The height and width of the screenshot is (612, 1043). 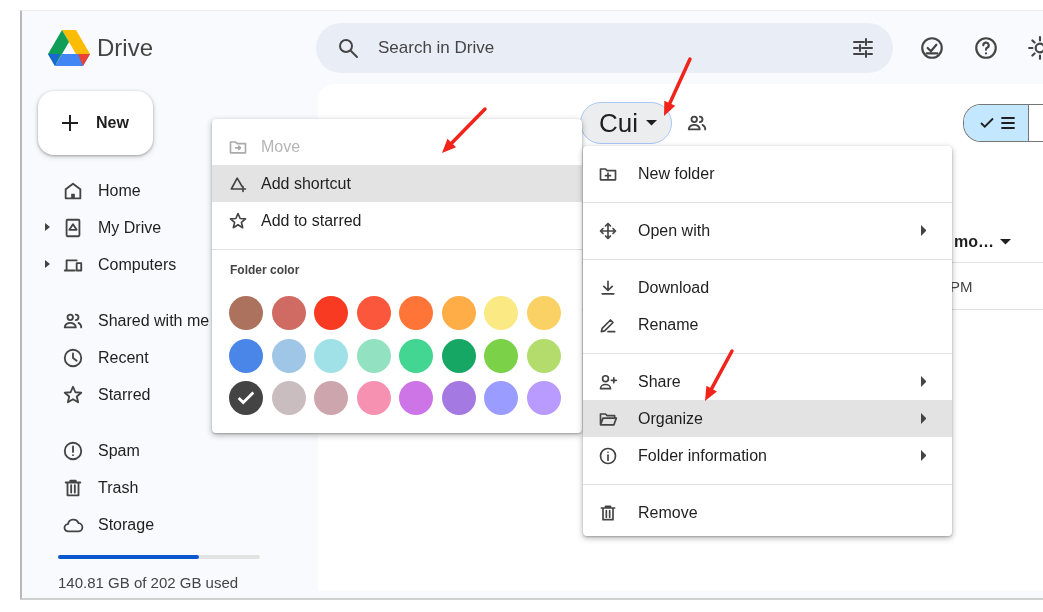 I want to click on new-button: New, so click(x=95, y=123).